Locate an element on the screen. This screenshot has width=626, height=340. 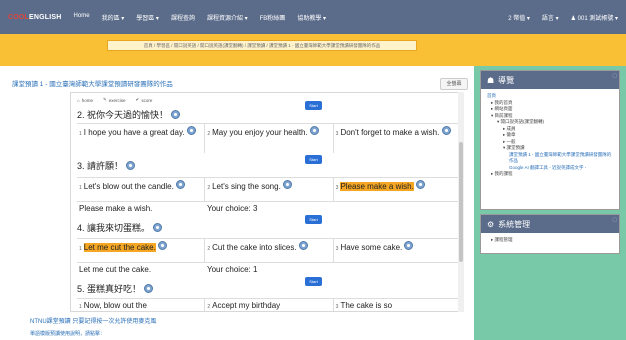
result-row: Let me cut the cake. Your choice: 1 is located at coordinates (269, 268).